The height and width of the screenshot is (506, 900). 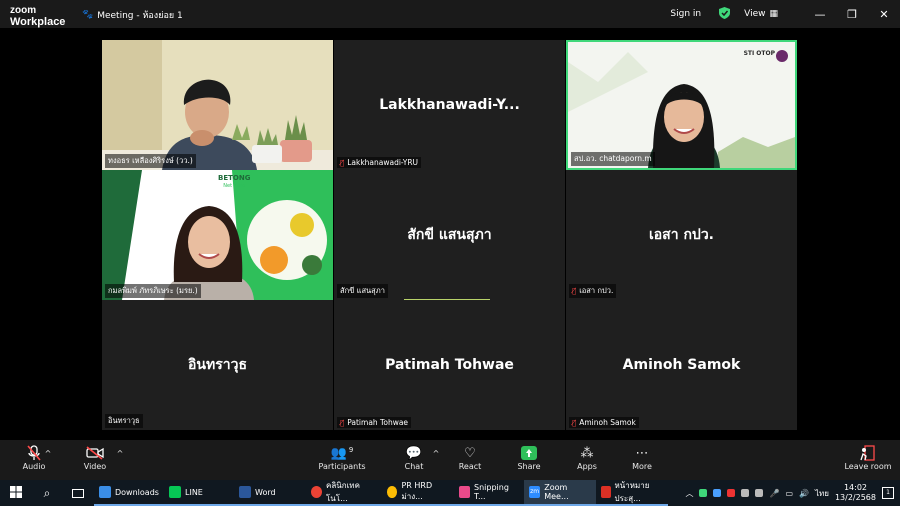 I want to click on more-icon: ⋯, so click(x=642, y=453).